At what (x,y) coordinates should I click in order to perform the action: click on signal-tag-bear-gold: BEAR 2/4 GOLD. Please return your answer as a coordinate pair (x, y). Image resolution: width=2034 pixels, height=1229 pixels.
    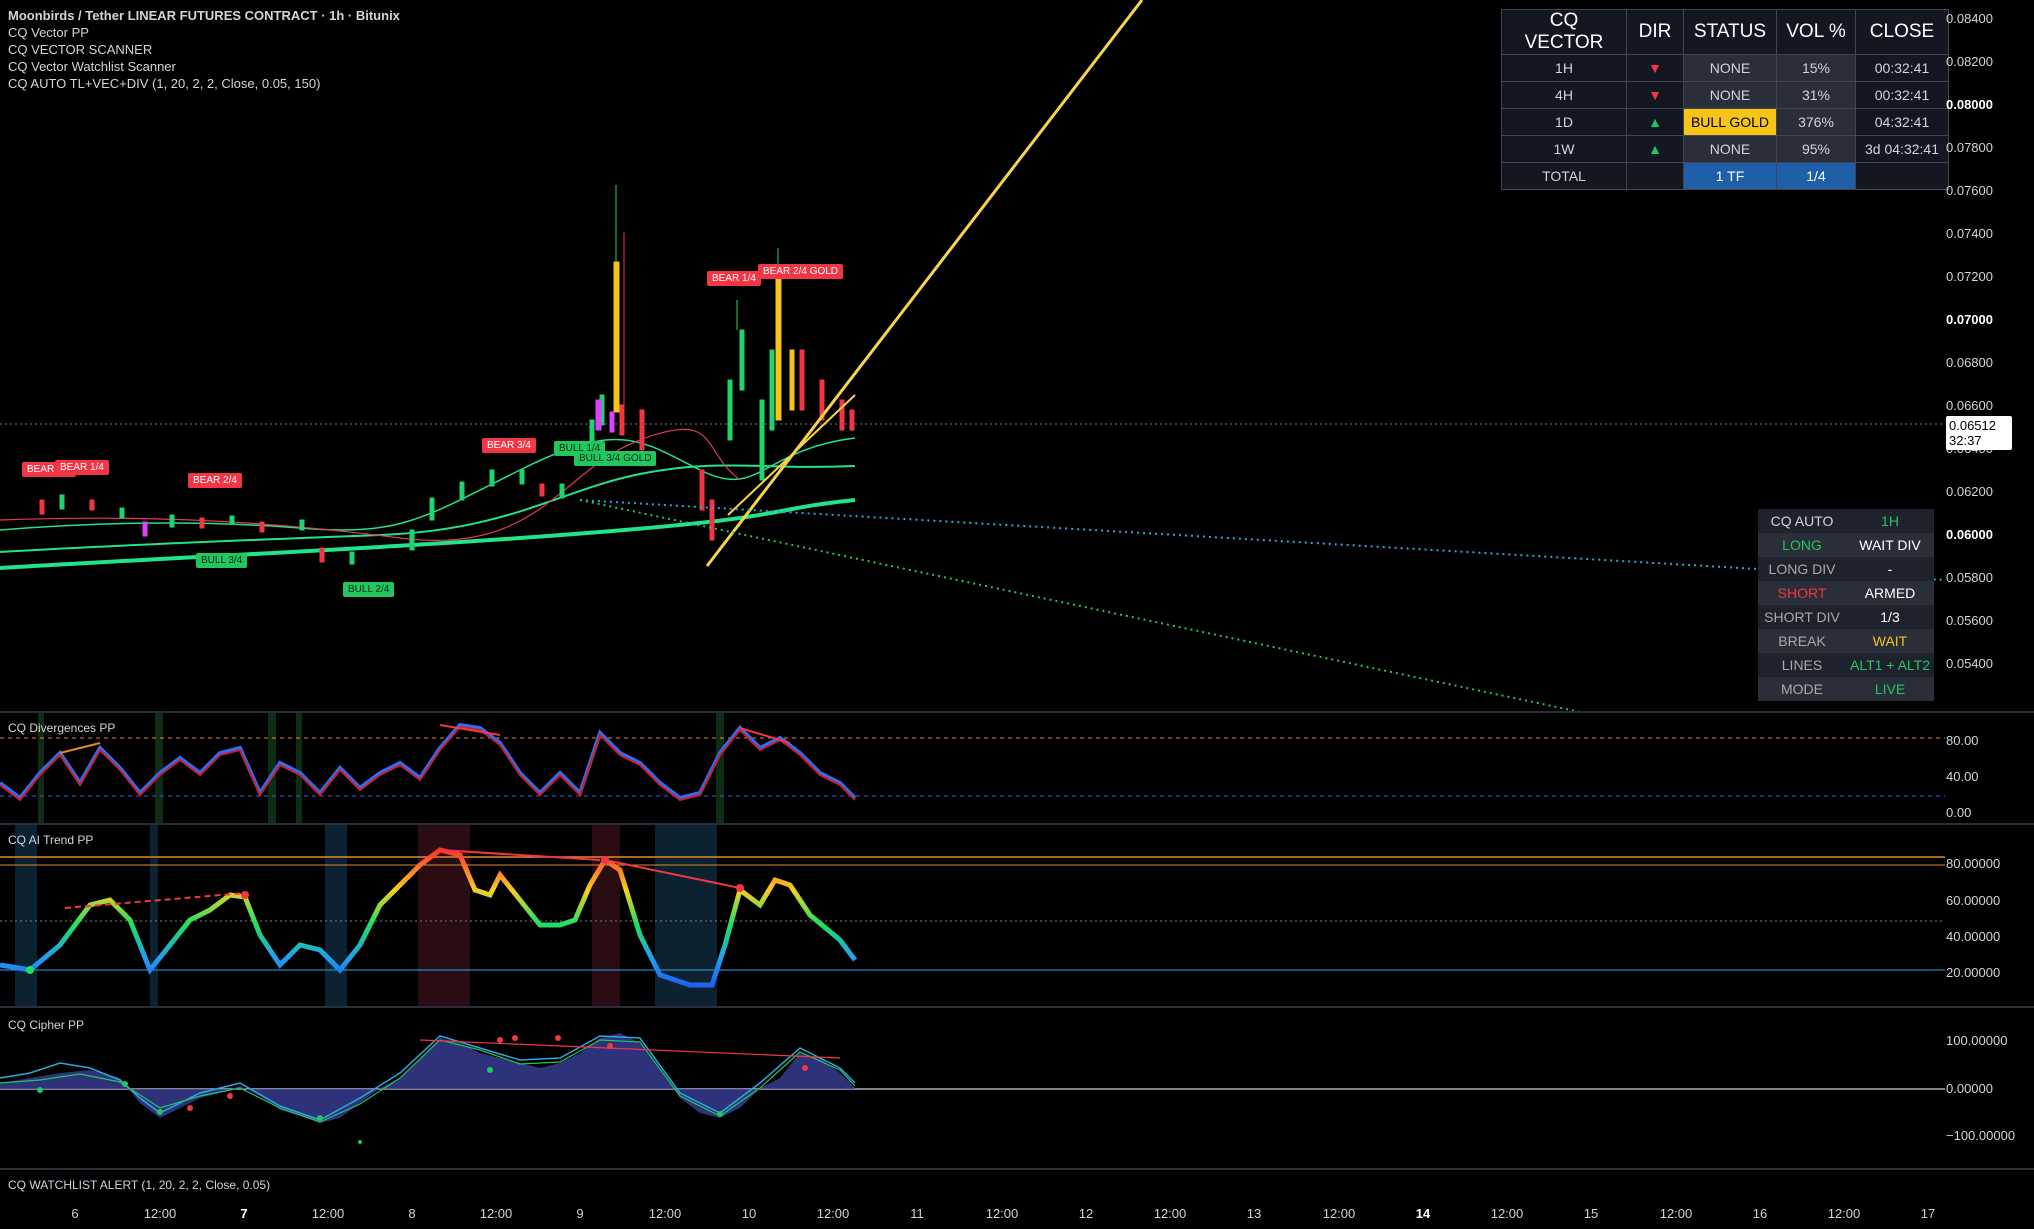
    Looking at the image, I should click on (801, 271).